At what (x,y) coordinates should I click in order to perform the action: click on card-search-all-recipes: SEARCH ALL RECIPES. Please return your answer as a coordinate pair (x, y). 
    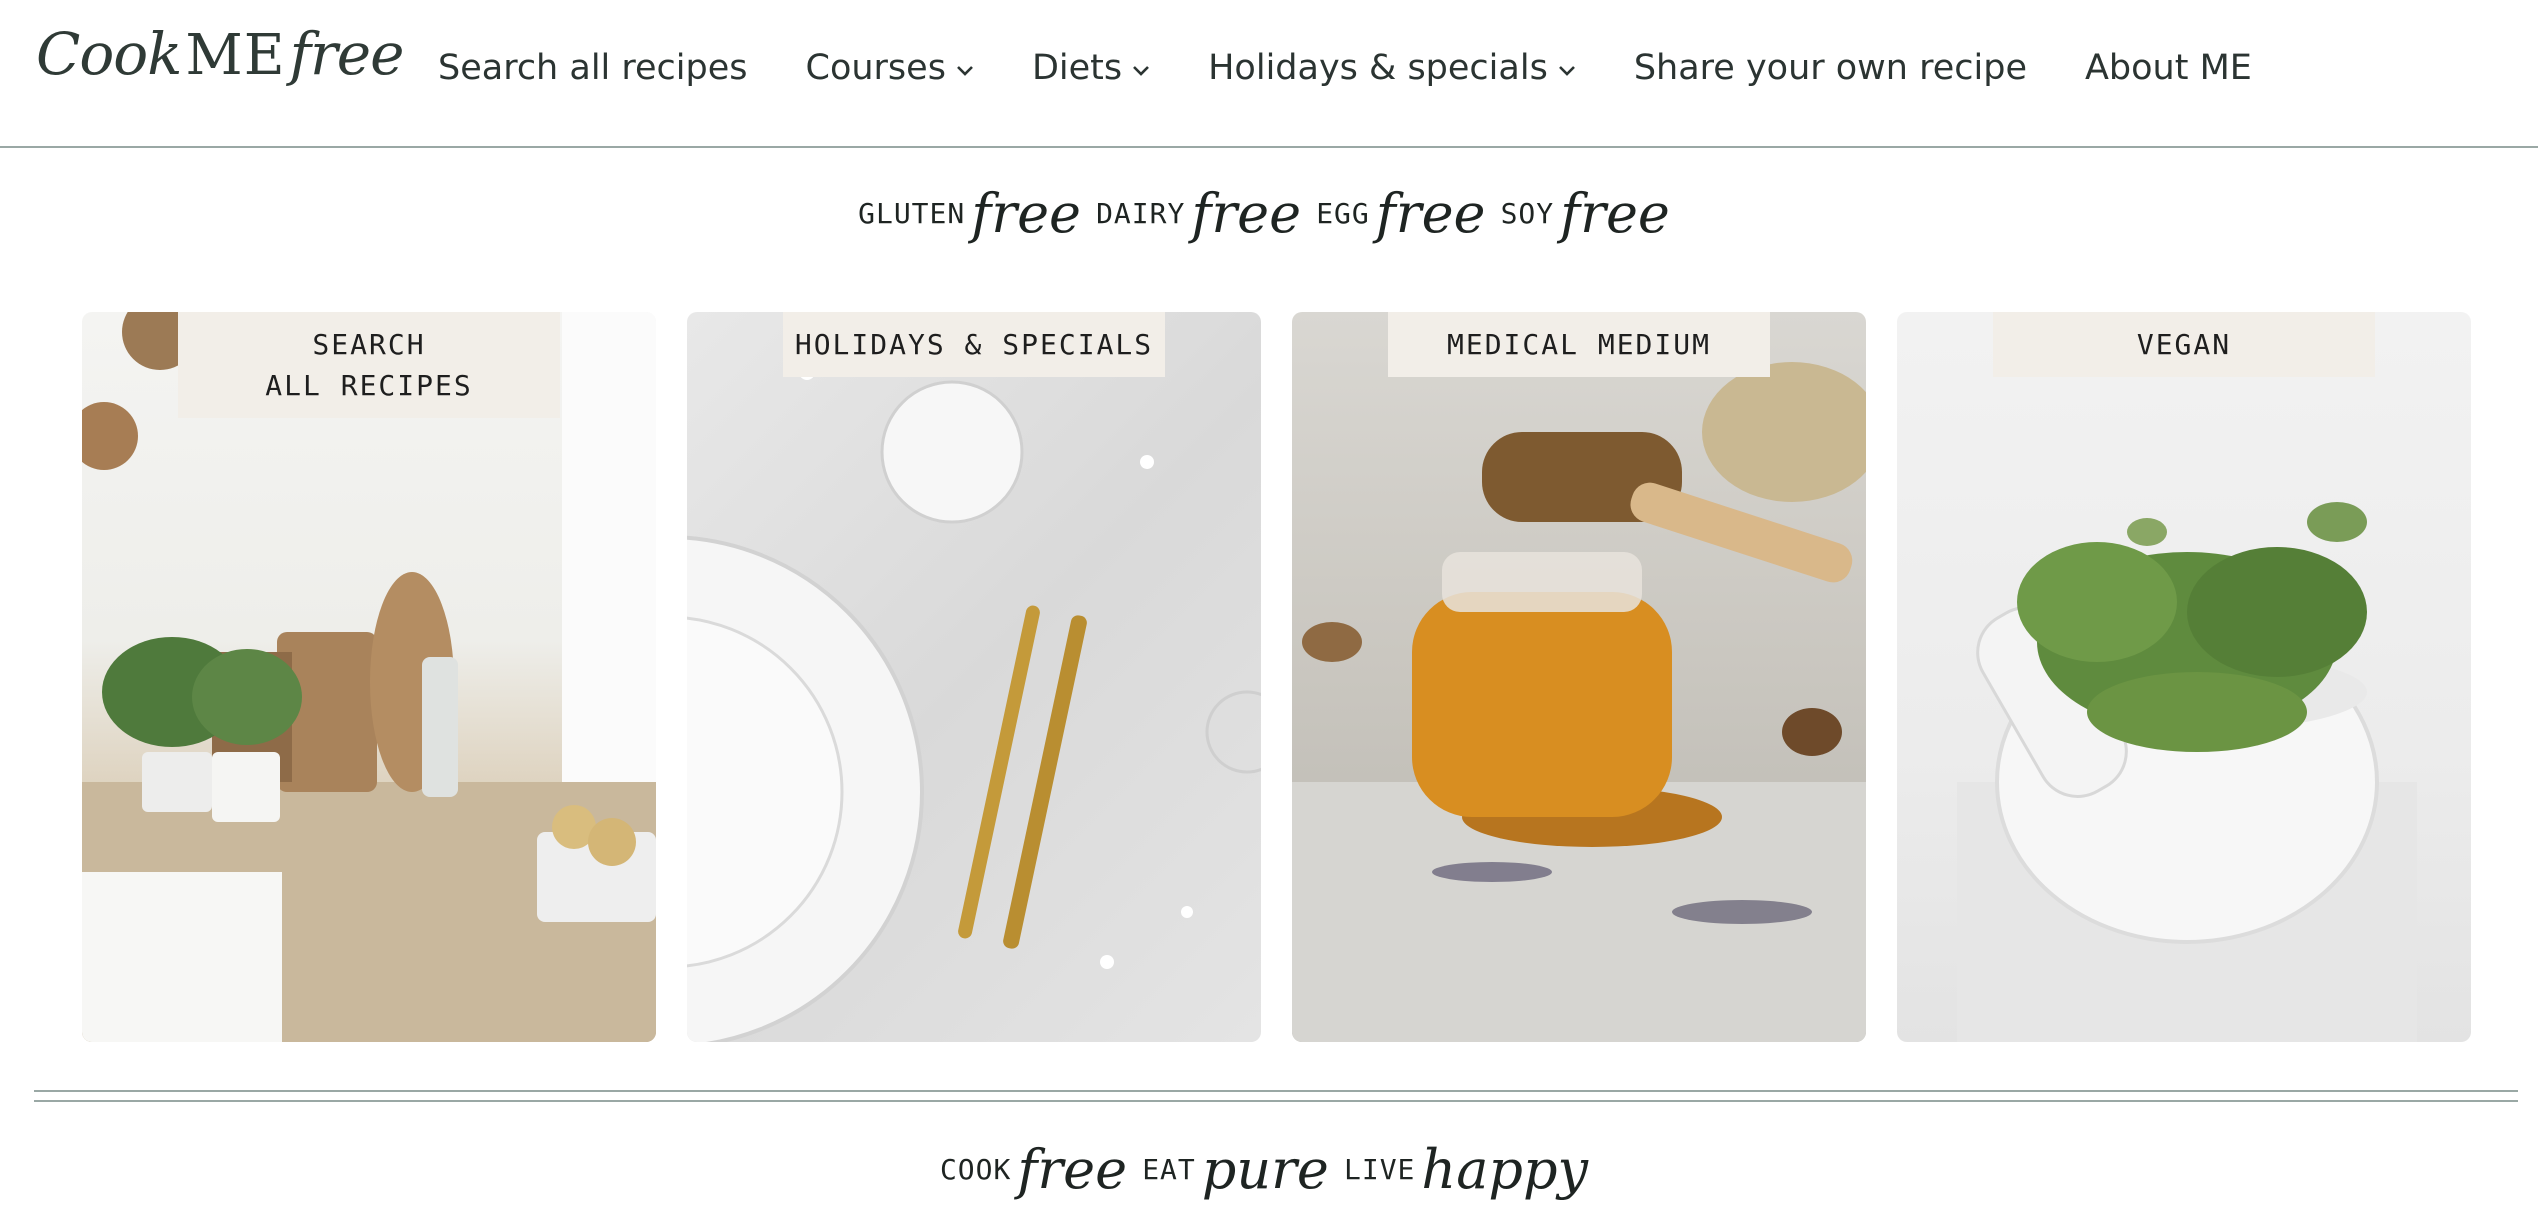
    Looking at the image, I should click on (369, 677).